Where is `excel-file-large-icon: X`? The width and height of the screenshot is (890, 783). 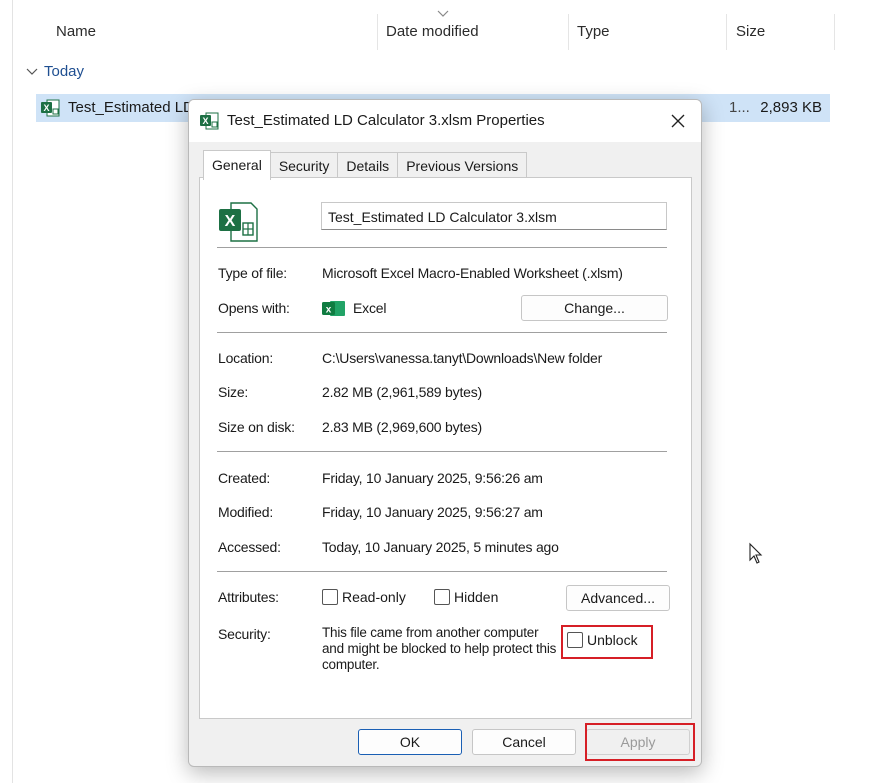 excel-file-large-icon: X is located at coordinates (238, 222).